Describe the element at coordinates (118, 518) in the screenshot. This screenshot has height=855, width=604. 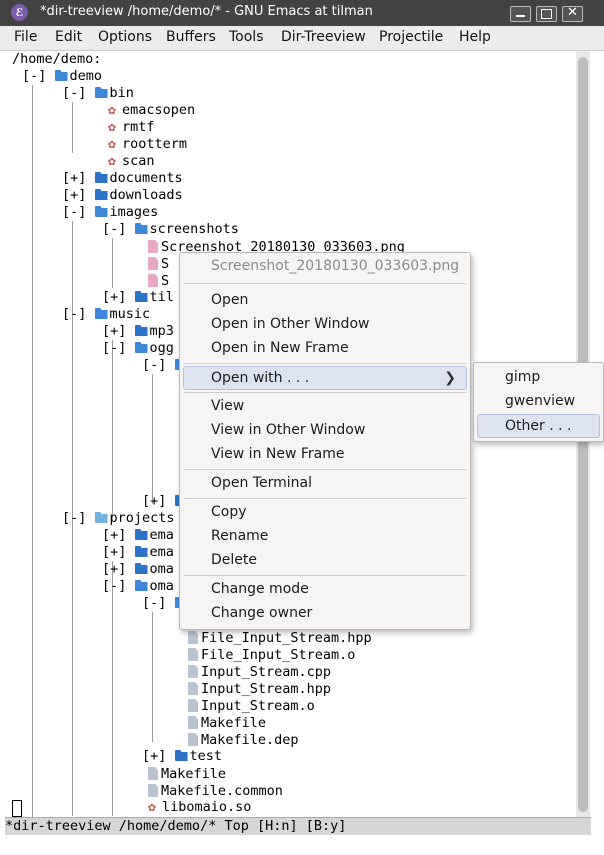
I see `tree-row: [-] projects` at that location.